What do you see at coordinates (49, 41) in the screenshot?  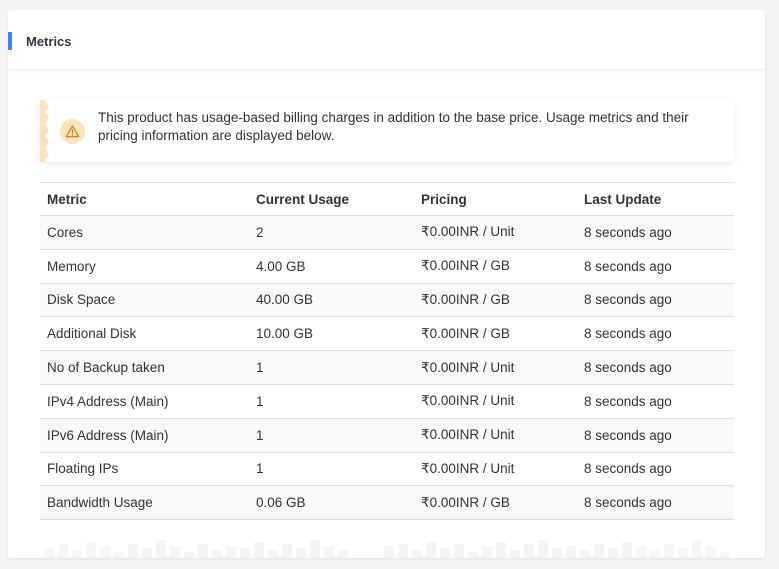 I see `panel-title: Metrics` at bounding box center [49, 41].